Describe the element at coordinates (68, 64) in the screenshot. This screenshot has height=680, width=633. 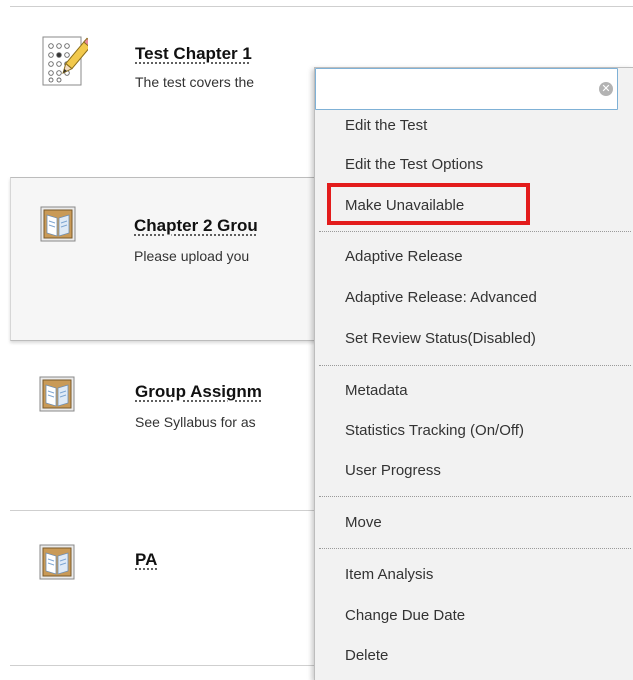
I see `test-icon` at that location.